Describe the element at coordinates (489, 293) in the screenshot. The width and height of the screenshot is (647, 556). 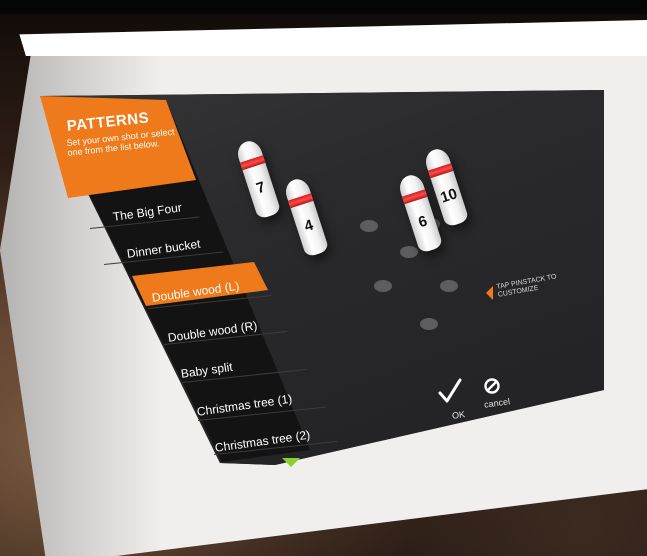
I see `hint-arrow-icon` at that location.